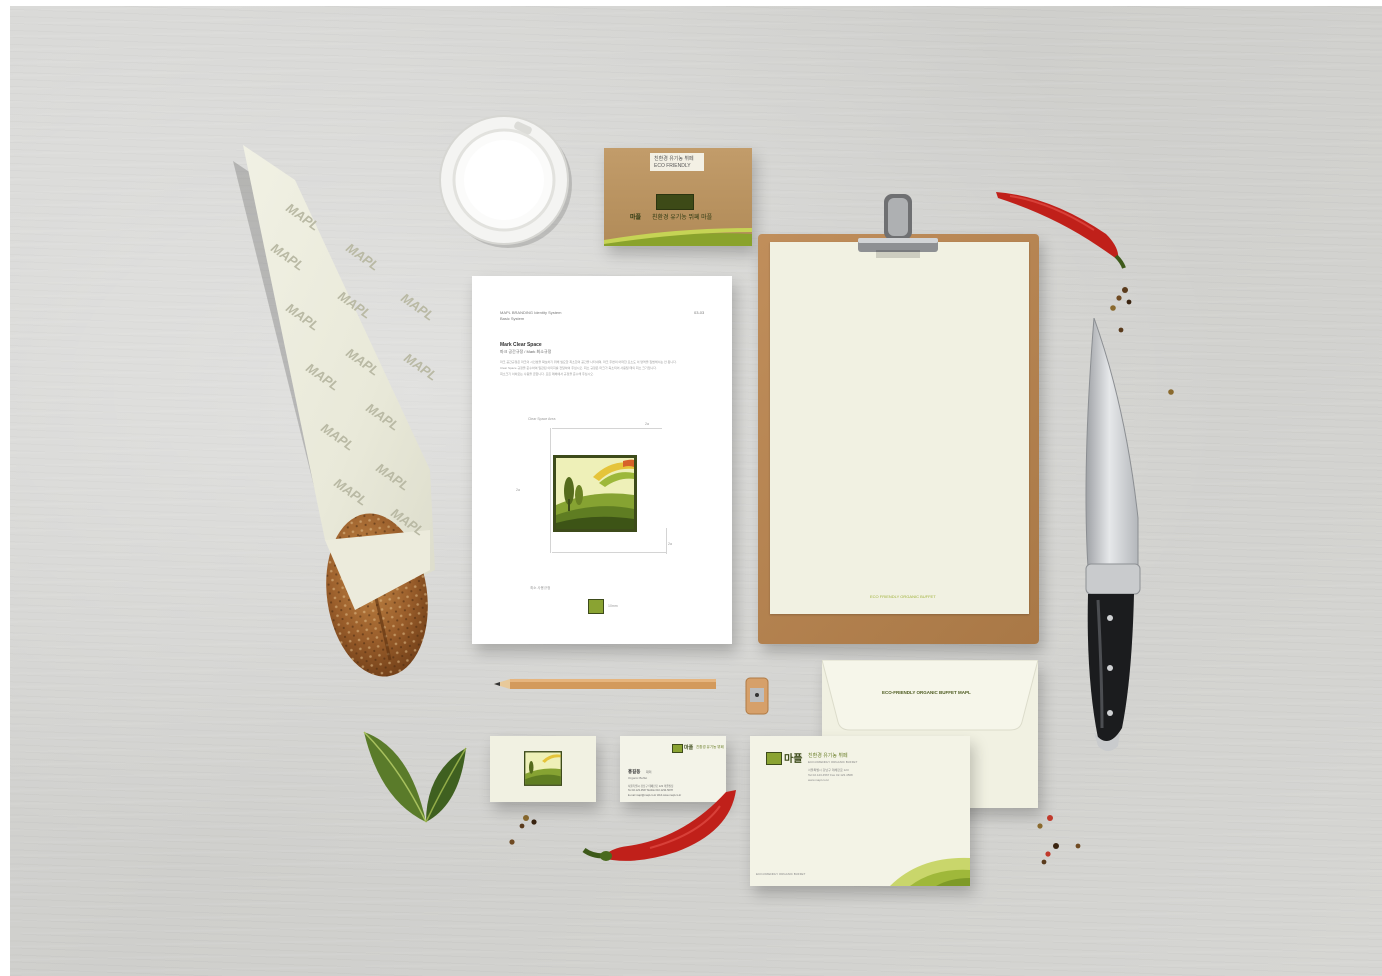 Image resolution: width=1382 pixels, height=976 pixels. What do you see at coordinates (678, 237) in the screenshot?
I see `sleeve-green-swoosh` at bounding box center [678, 237].